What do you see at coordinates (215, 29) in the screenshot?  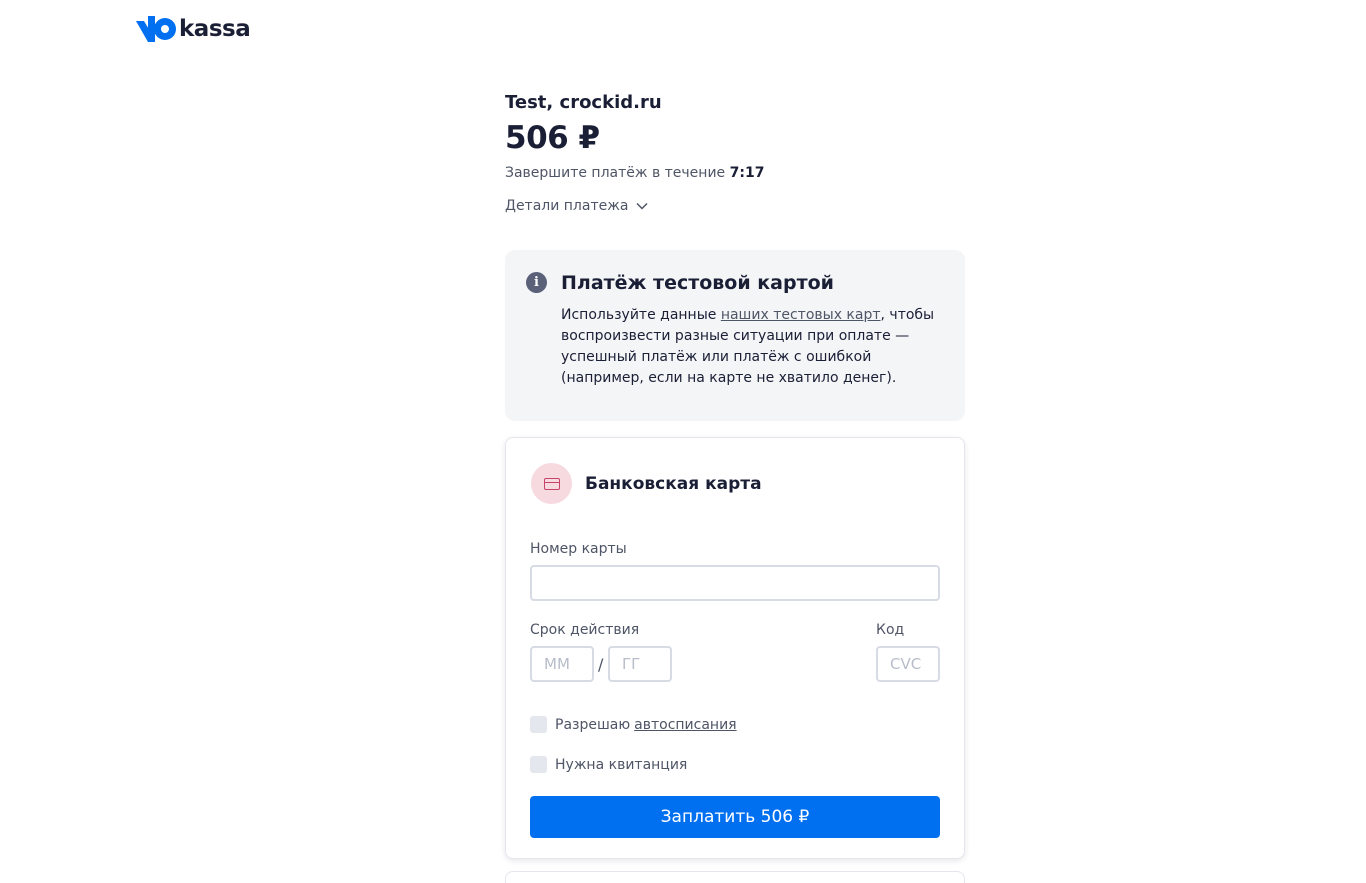 I see `logo-text: kassa` at bounding box center [215, 29].